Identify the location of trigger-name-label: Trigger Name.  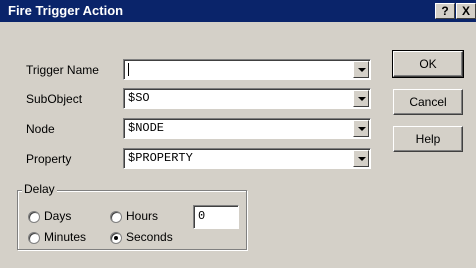
(62, 70).